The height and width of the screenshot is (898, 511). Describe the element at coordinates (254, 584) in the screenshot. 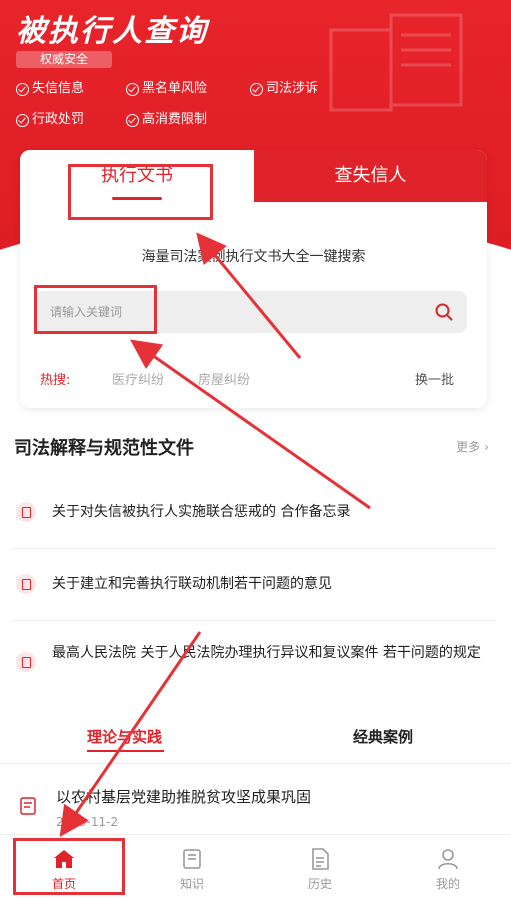

I see `list-item: 关于建立和完善执行联动机制若干问题的意见` at that location.